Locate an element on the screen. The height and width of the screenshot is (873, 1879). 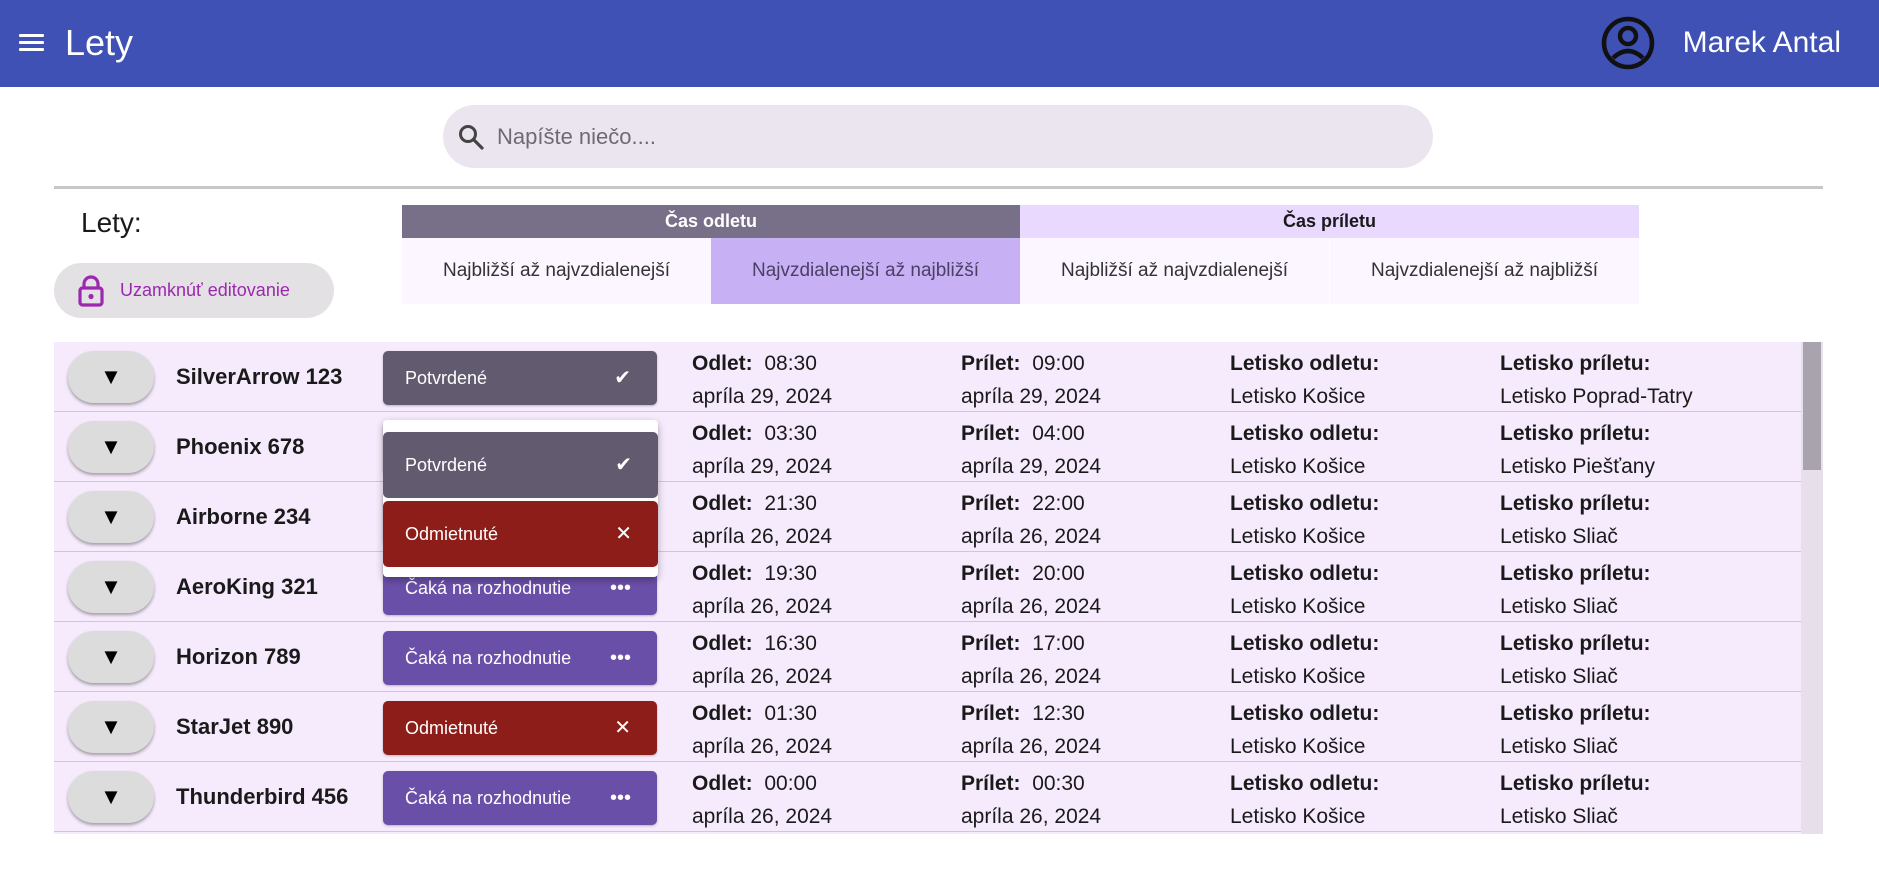
status-option-confirmed: Potvrdené ✔ is located at coordinates (520, 465).